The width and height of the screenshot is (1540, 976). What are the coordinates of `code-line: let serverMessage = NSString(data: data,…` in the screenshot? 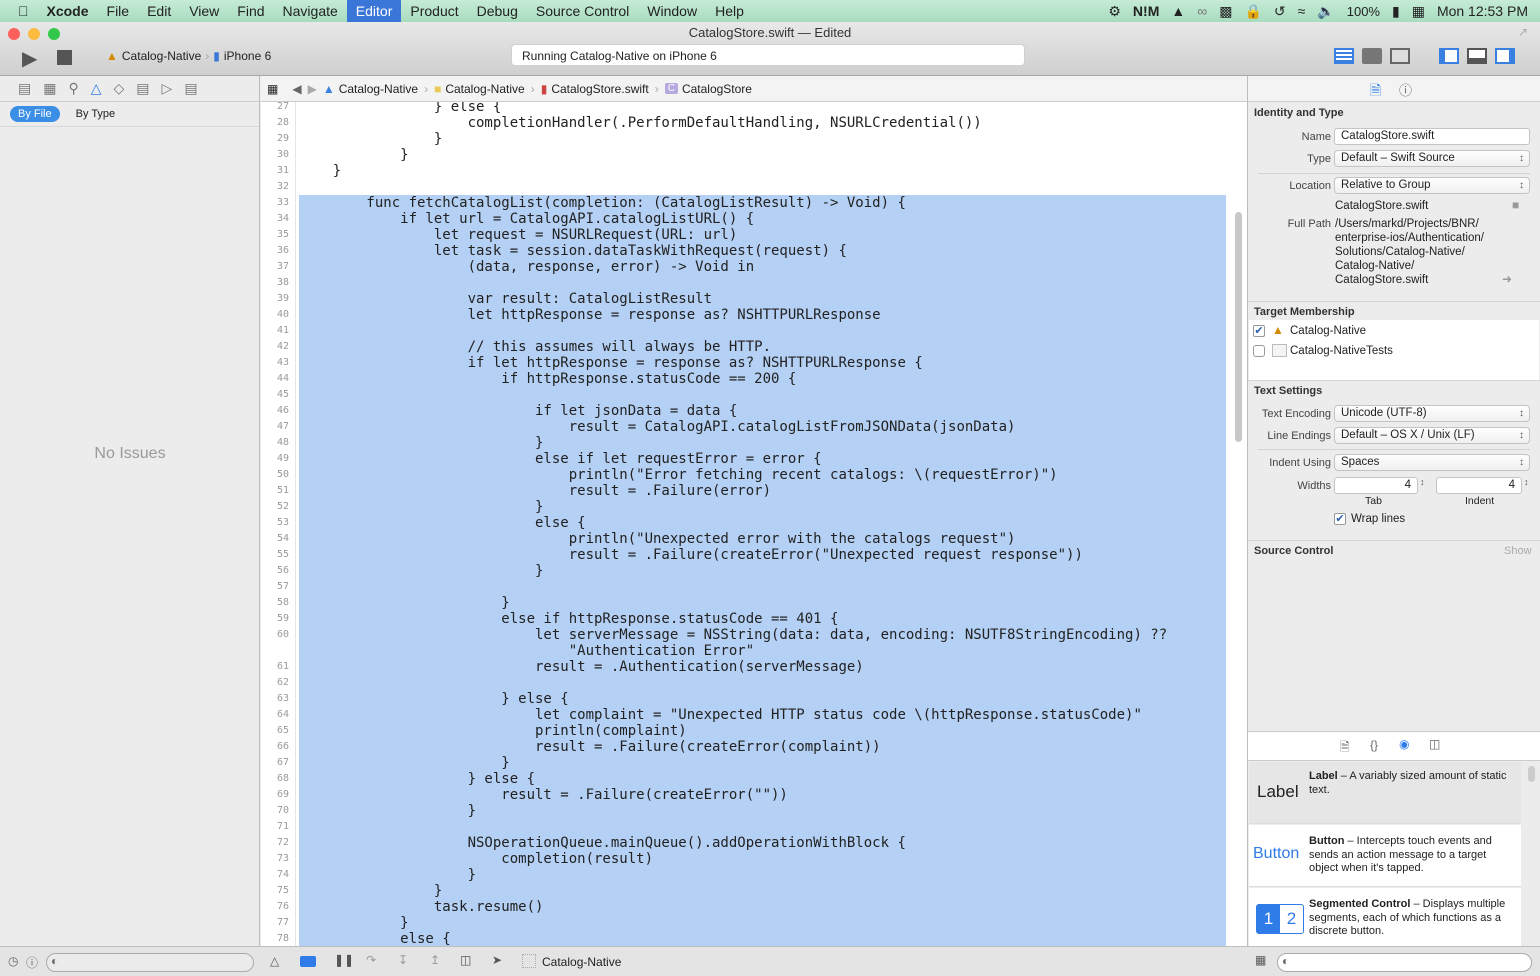 It's located at (743, 635).